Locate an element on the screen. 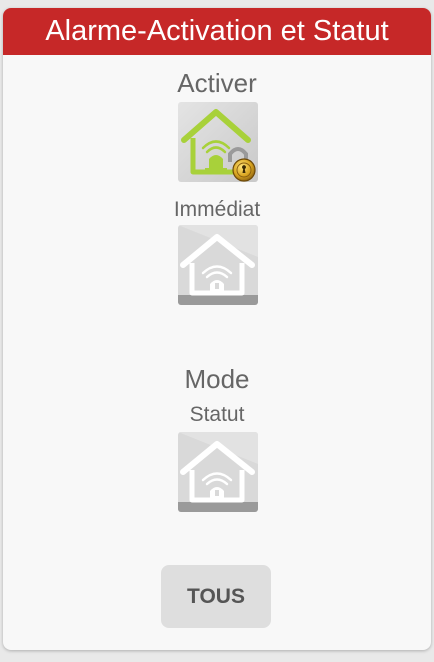 The width and height of the screenshot is (434, 662). activer-label: Activer is located at coordinates (217, 83).